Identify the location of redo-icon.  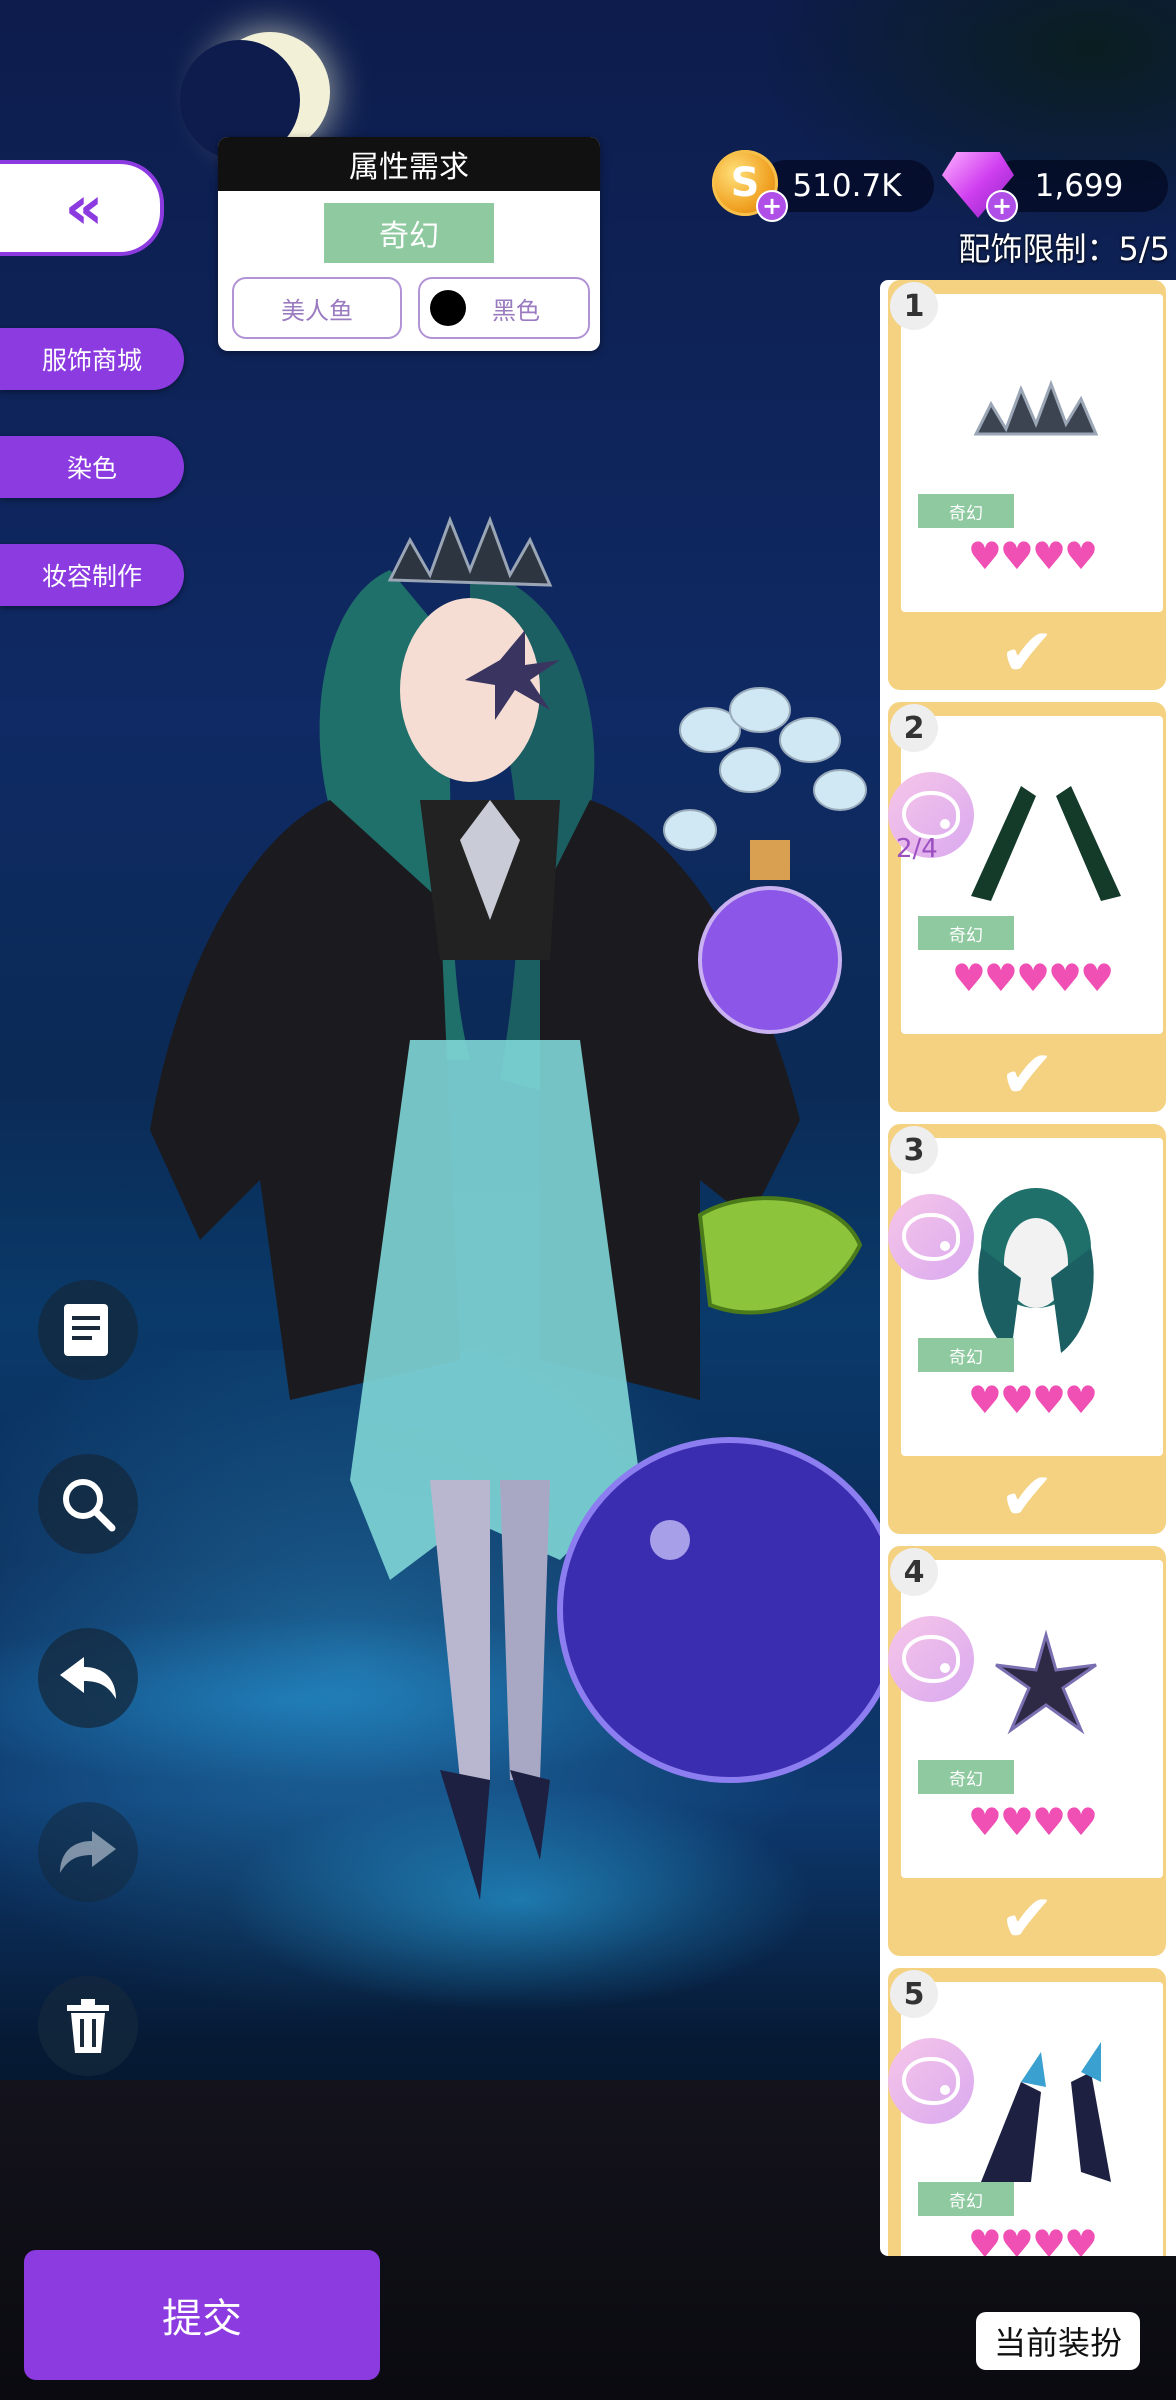
(88, 1852).